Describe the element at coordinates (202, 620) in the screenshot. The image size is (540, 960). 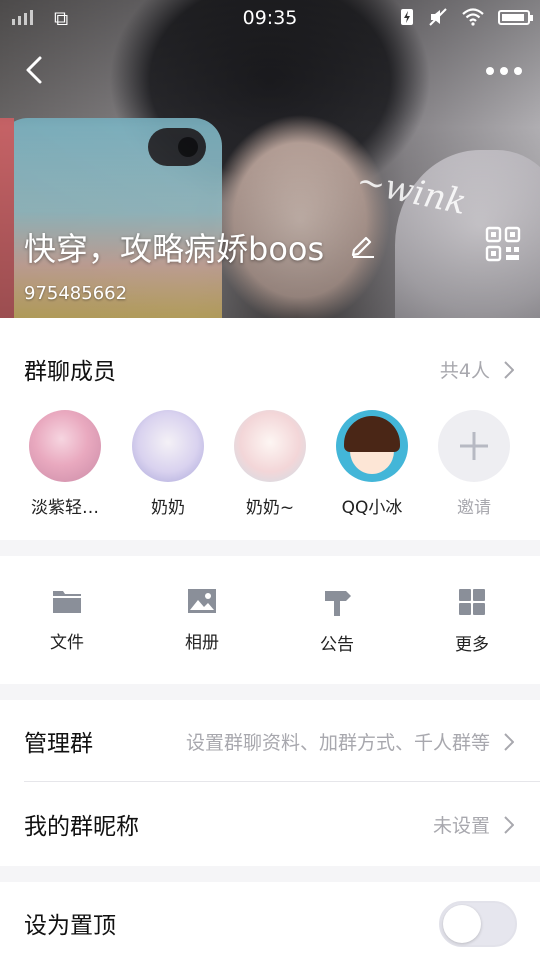
I see `album-button: 相册` at that location.